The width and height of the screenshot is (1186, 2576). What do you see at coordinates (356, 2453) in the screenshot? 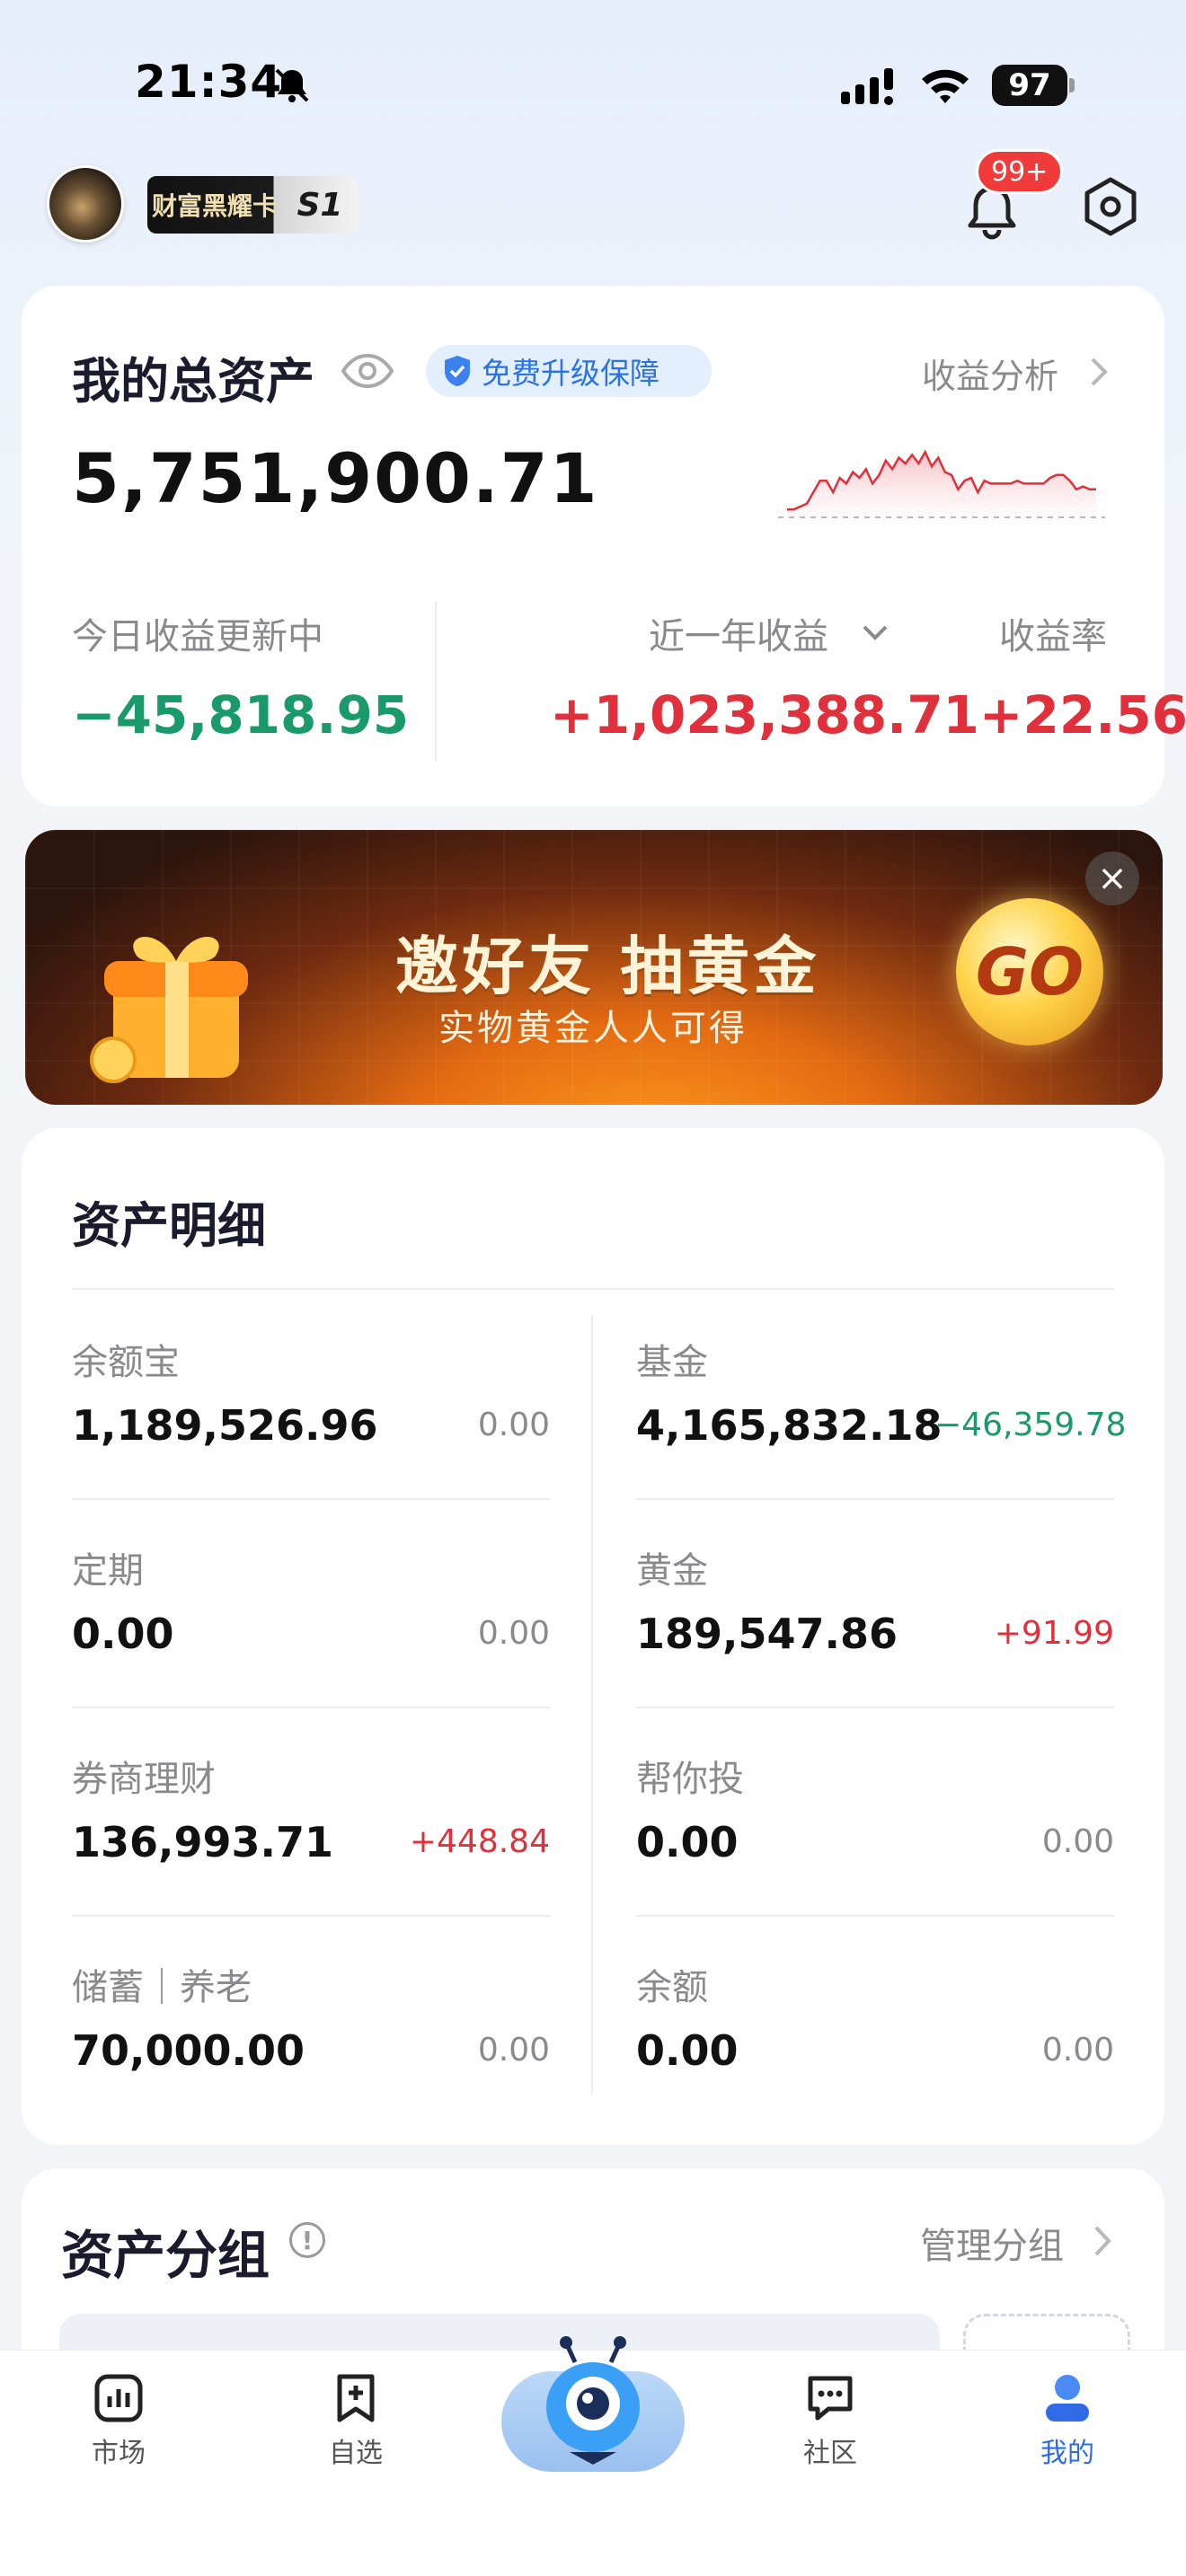
I see `tab-label: 自选` at bounding box center [356, 2453].